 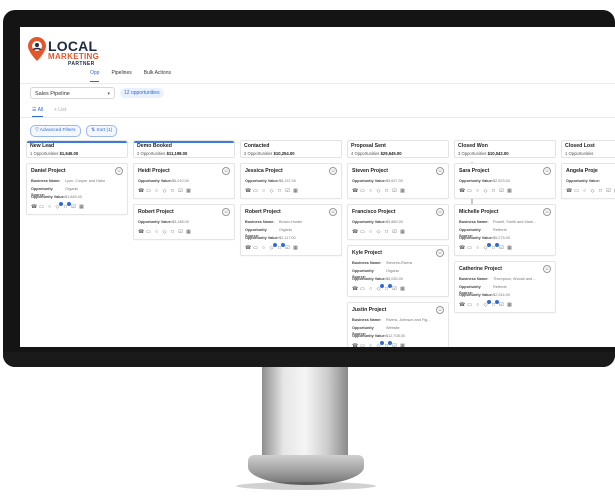 I want to click on column-header: New Lead 1 Opportunities $1,645.00, so click(x=77, y=149).